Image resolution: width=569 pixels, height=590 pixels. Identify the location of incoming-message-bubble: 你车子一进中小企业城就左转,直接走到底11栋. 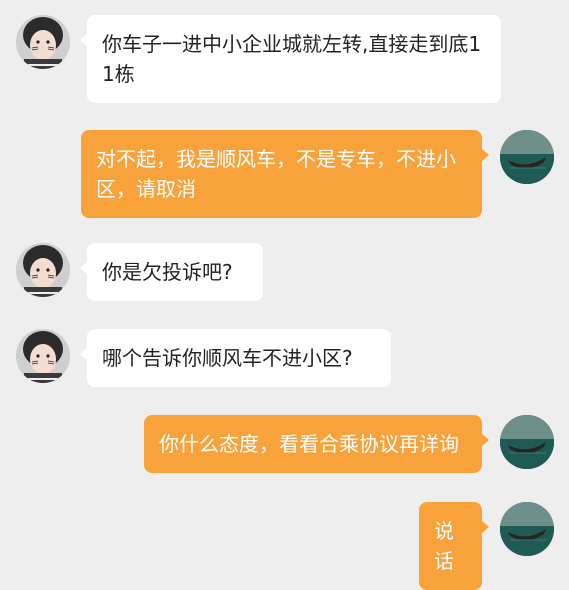
(290, 59).